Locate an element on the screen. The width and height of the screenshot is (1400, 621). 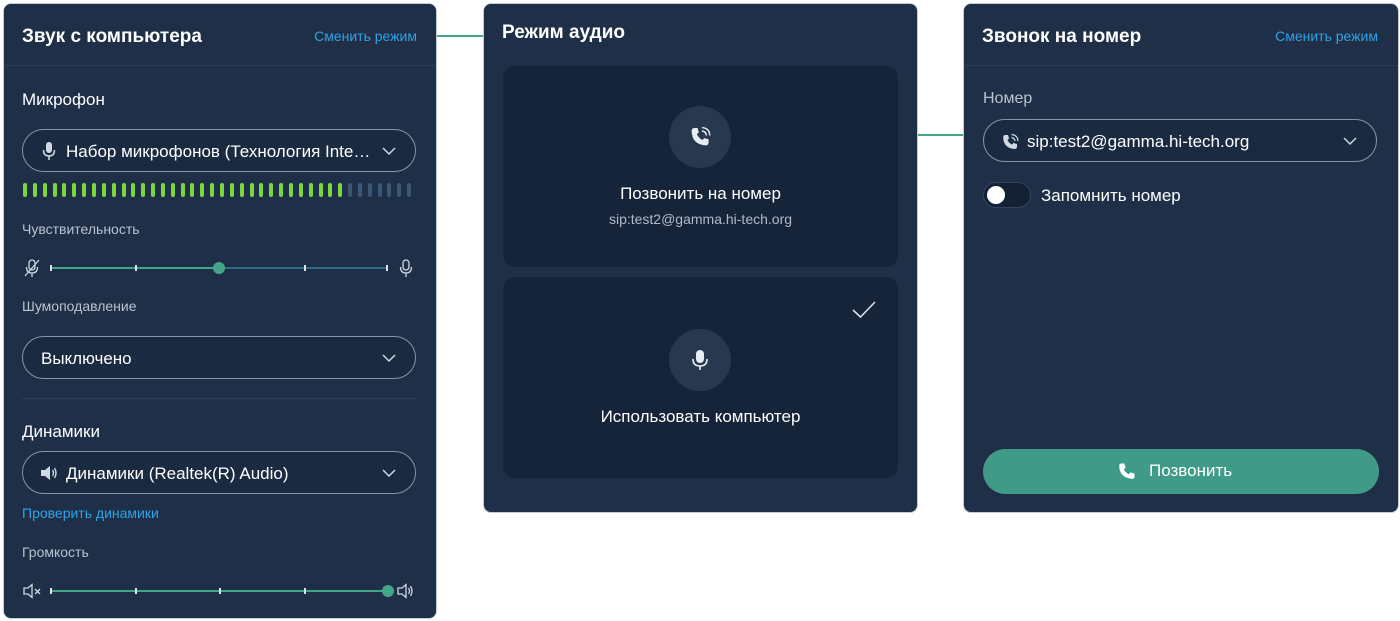
noise-suppression-select: Выключено is located at coordinates (219, 357).